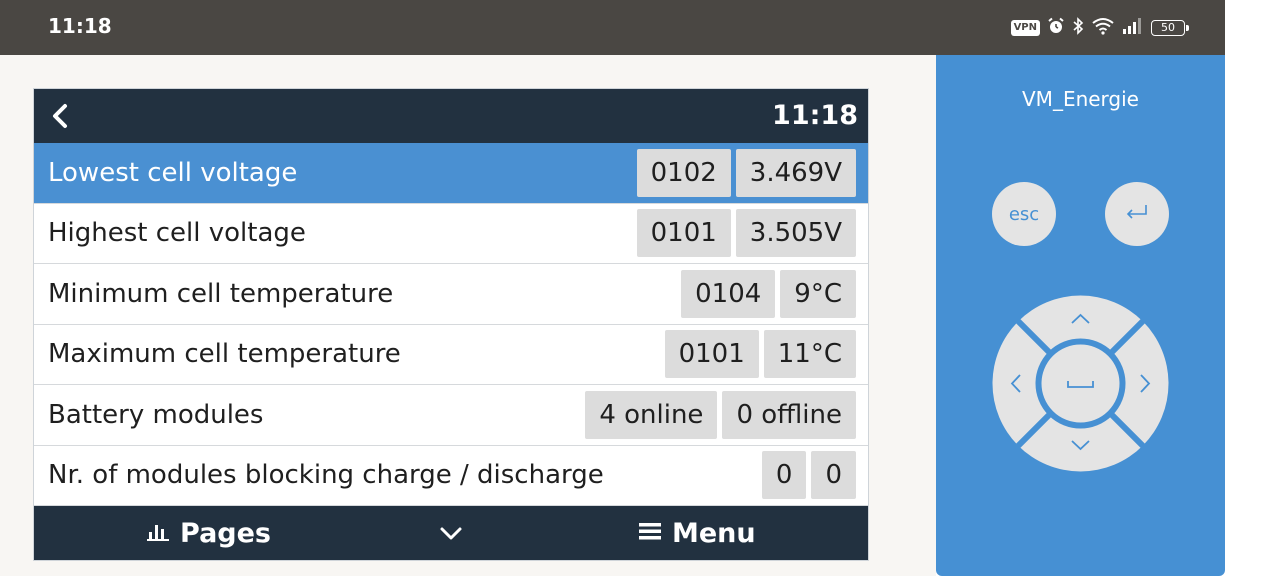 This screenshot has width=1280, height=576. Describe the element at coordinates (612, 27) in the screenshot. I see `status-bar: 11:18 VPN 50` at that location.